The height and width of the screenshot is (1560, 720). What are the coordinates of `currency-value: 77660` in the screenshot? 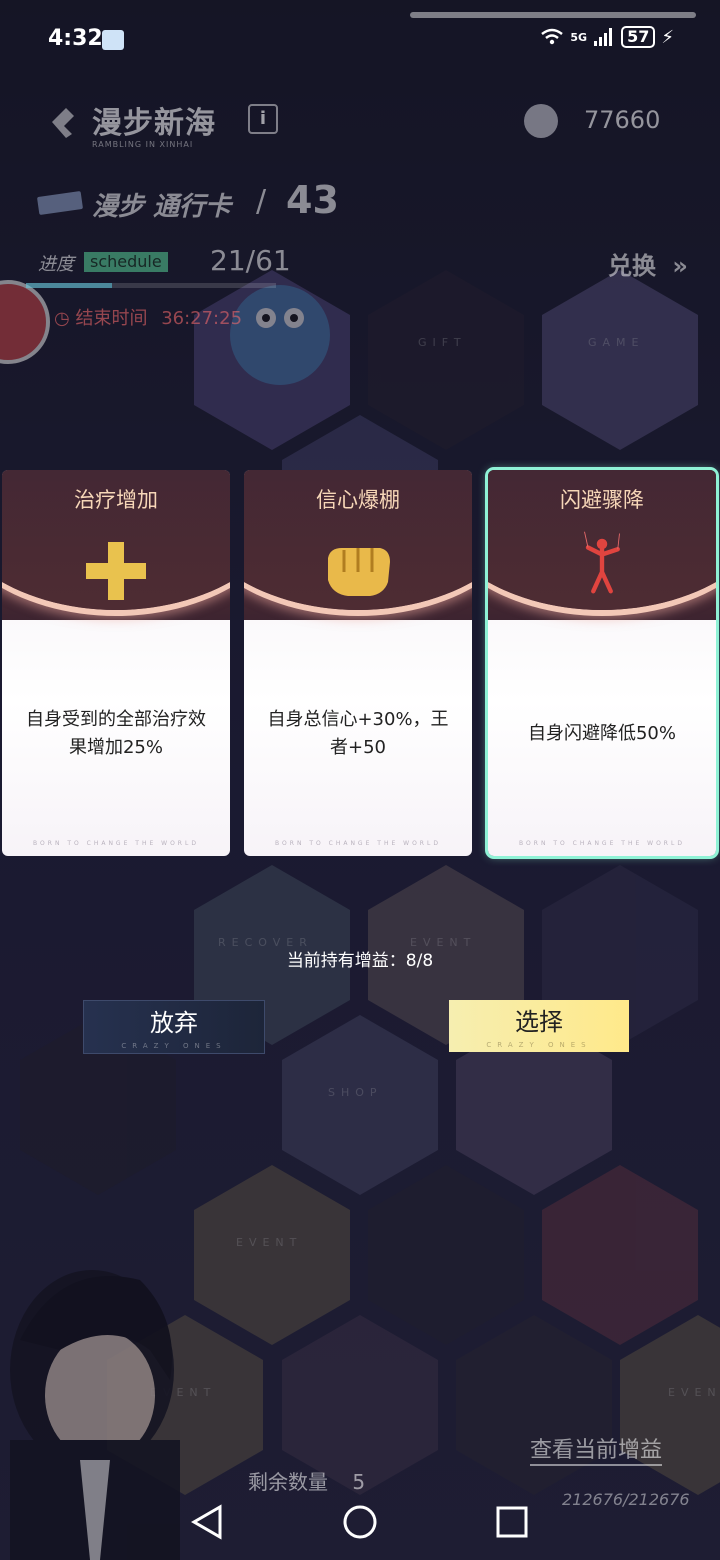 It's located at (622, 120).